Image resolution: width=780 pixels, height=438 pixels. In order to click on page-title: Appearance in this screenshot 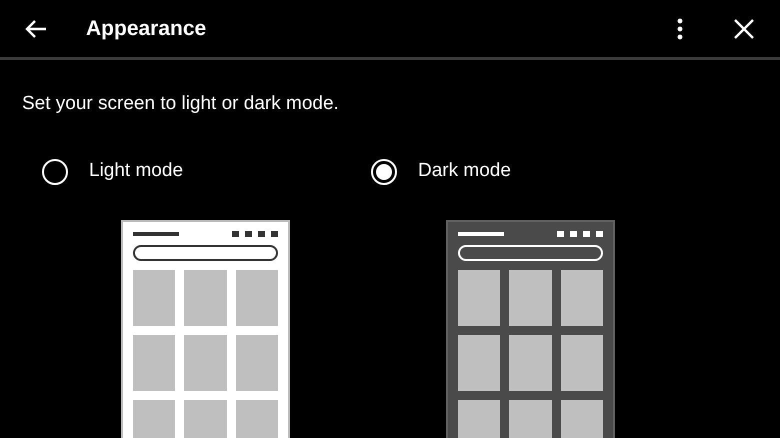, I will do `click(146, 29)`.